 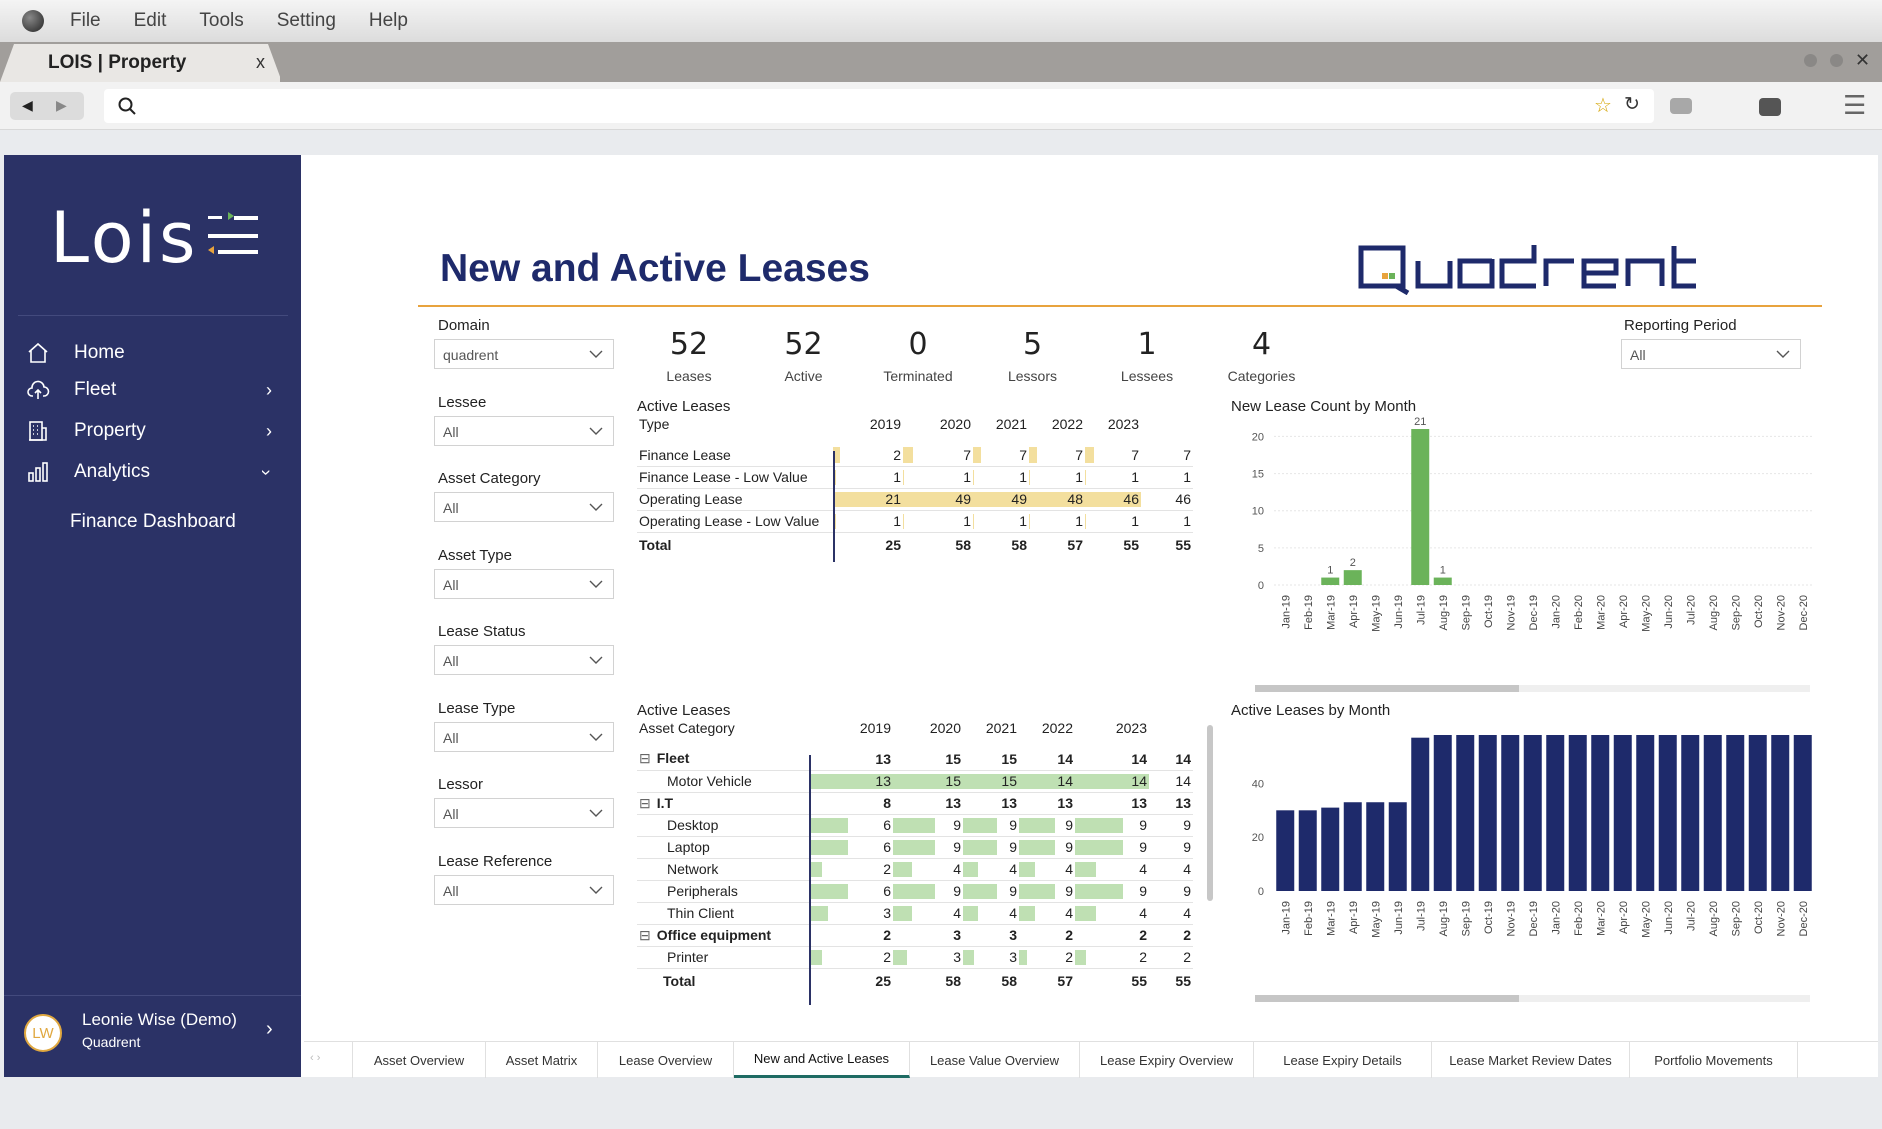 What do you see at coordinates (524, 813) in the screenshot?
I see `lessor-dropdown: All` at bounding box center [524, 813].